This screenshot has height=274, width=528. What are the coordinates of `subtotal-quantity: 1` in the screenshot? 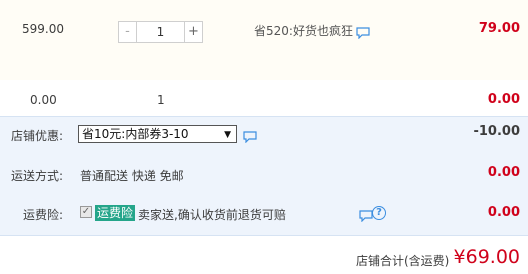 It's located at (161, 100).